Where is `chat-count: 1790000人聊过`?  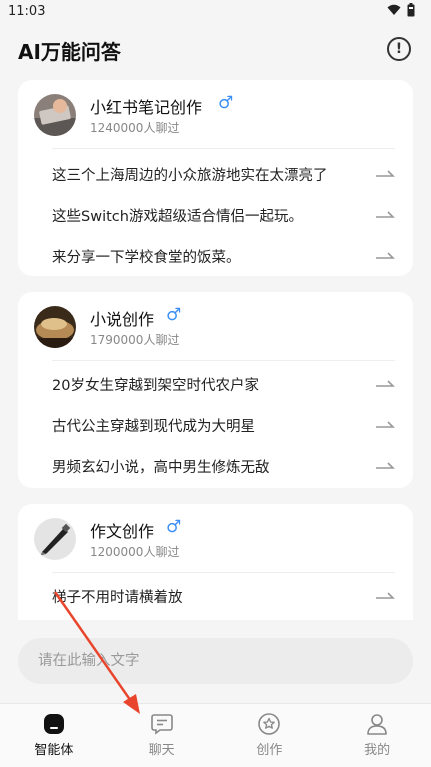 chat-count: 1790000人聊过 is located at coordinates (135, 340).